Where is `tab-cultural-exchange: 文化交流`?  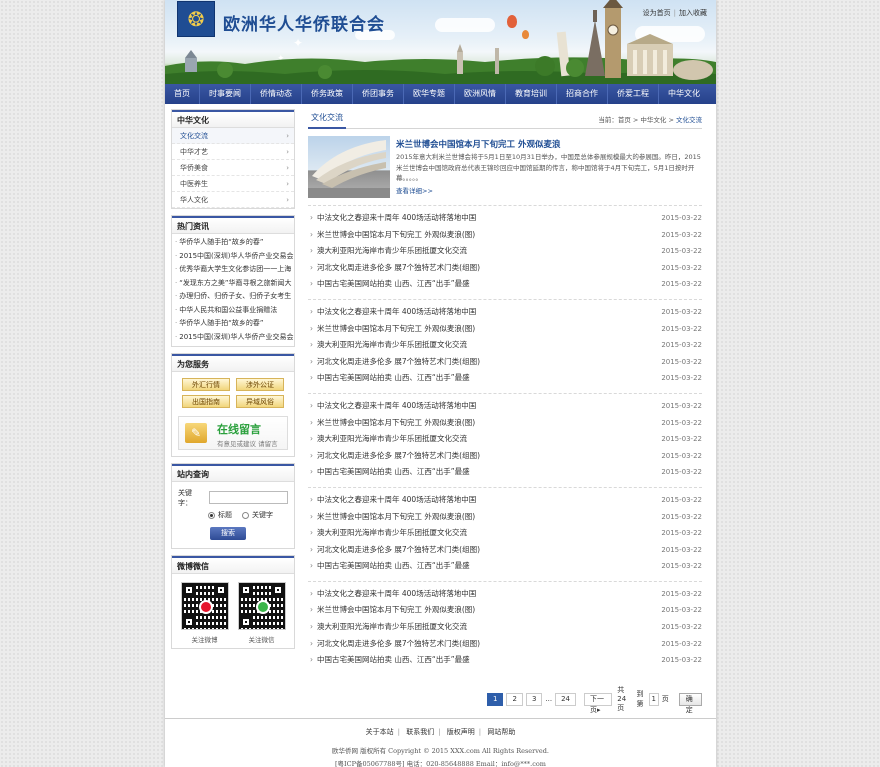 tab-cultural-exchange: 文化交流 is located at coordinates (327, 119).